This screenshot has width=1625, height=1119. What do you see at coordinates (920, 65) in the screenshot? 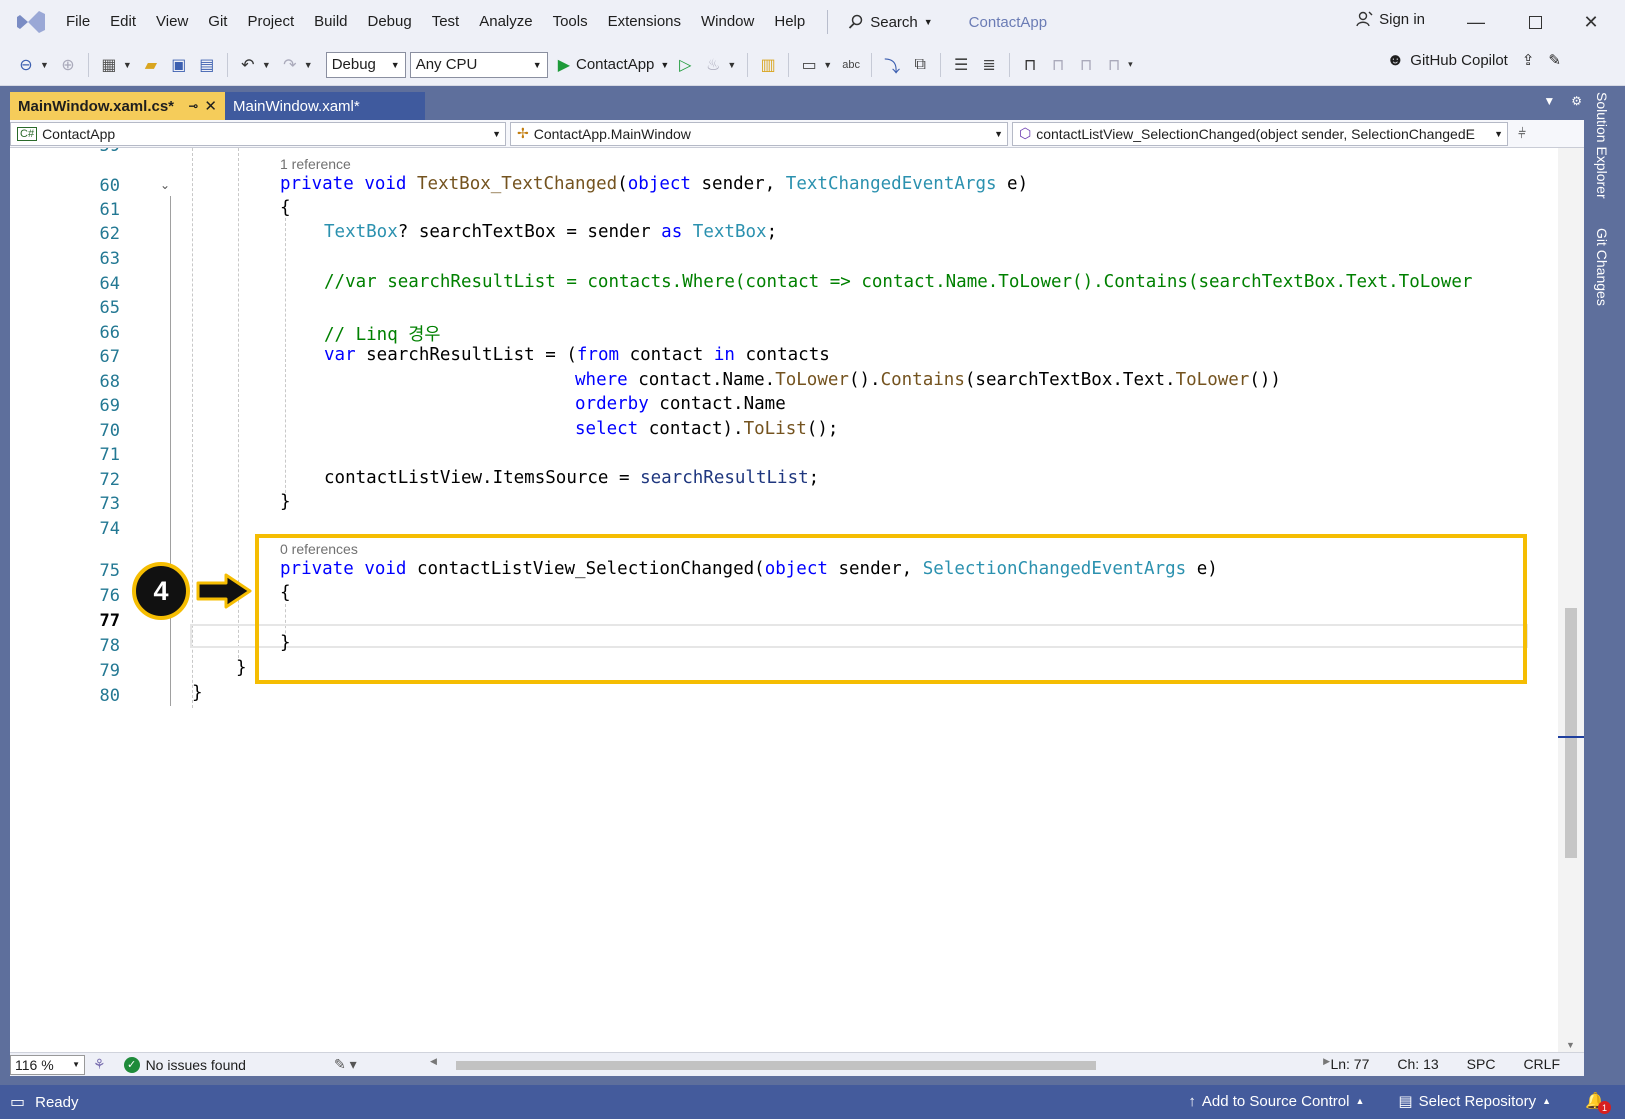
I see `compare-files-icon: ⧉` at bounding box center [920, 65].